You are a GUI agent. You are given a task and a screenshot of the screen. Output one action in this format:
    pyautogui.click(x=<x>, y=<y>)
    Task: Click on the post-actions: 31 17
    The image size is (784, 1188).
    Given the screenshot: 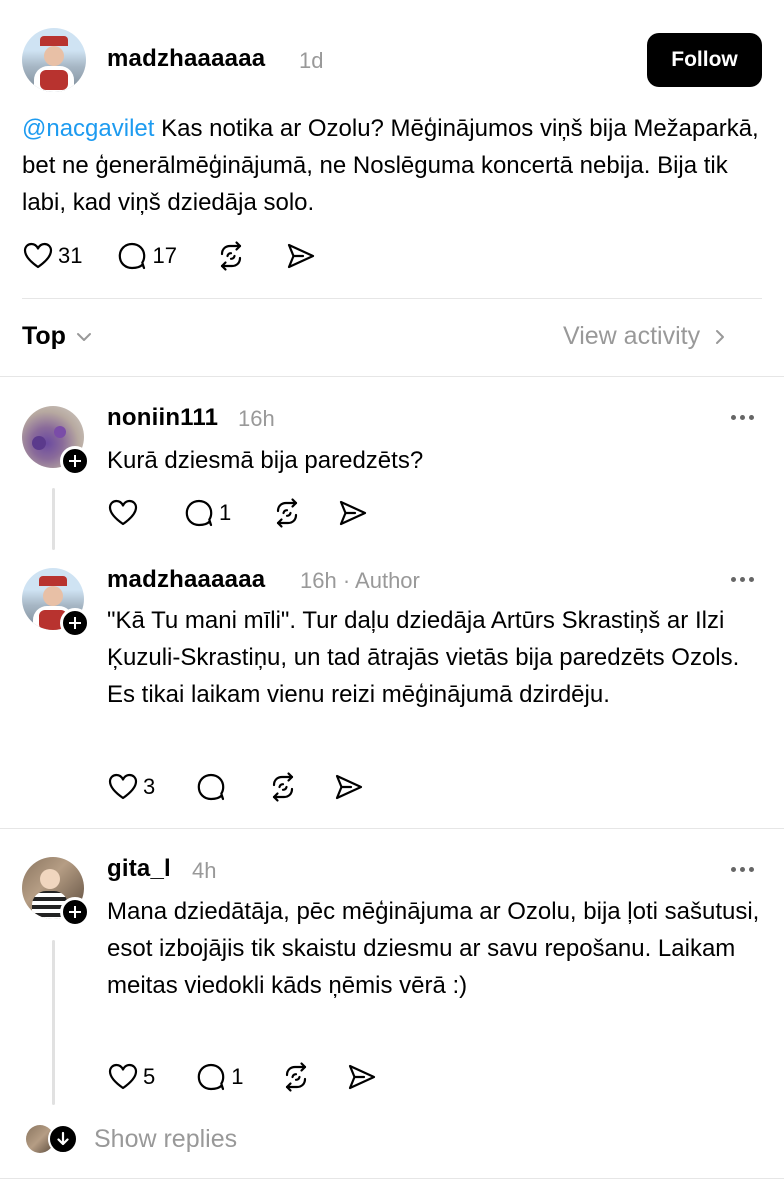 What is the action you would take?
    pyautogui.click(x=186, y=256)
    